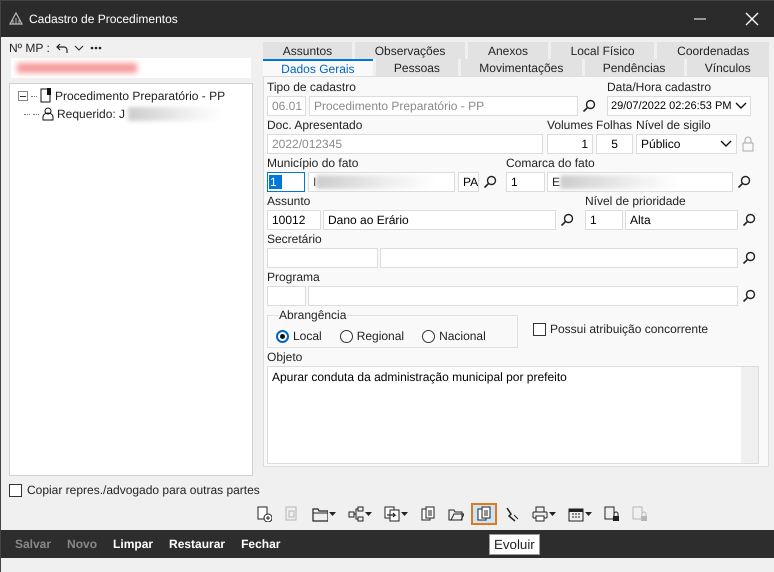 This screenshot has height=572, width=774. I want to click on action-button: Restaurar, so click(197, 544).